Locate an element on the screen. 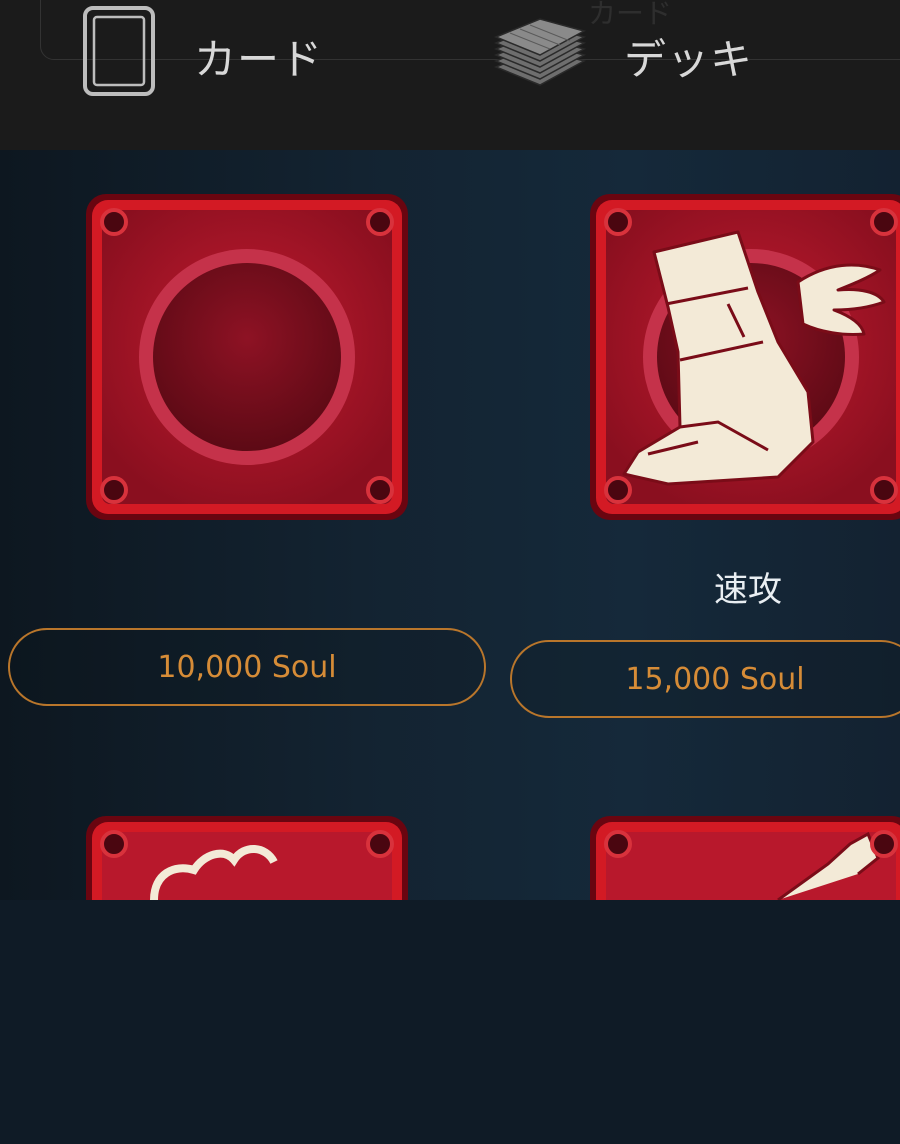  top-tab-bar: カード カード デッキ is located at coordinates (450, 75).